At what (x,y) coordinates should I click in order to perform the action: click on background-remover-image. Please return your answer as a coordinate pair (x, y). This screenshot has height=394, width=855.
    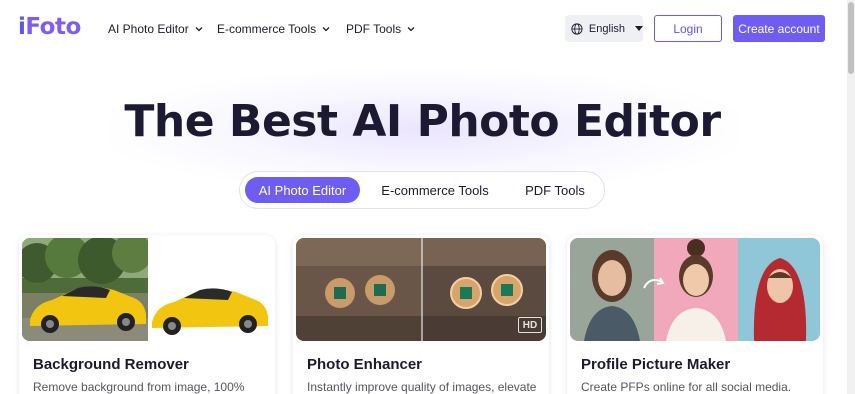
    Looking at the image, I should click on (147, 289).